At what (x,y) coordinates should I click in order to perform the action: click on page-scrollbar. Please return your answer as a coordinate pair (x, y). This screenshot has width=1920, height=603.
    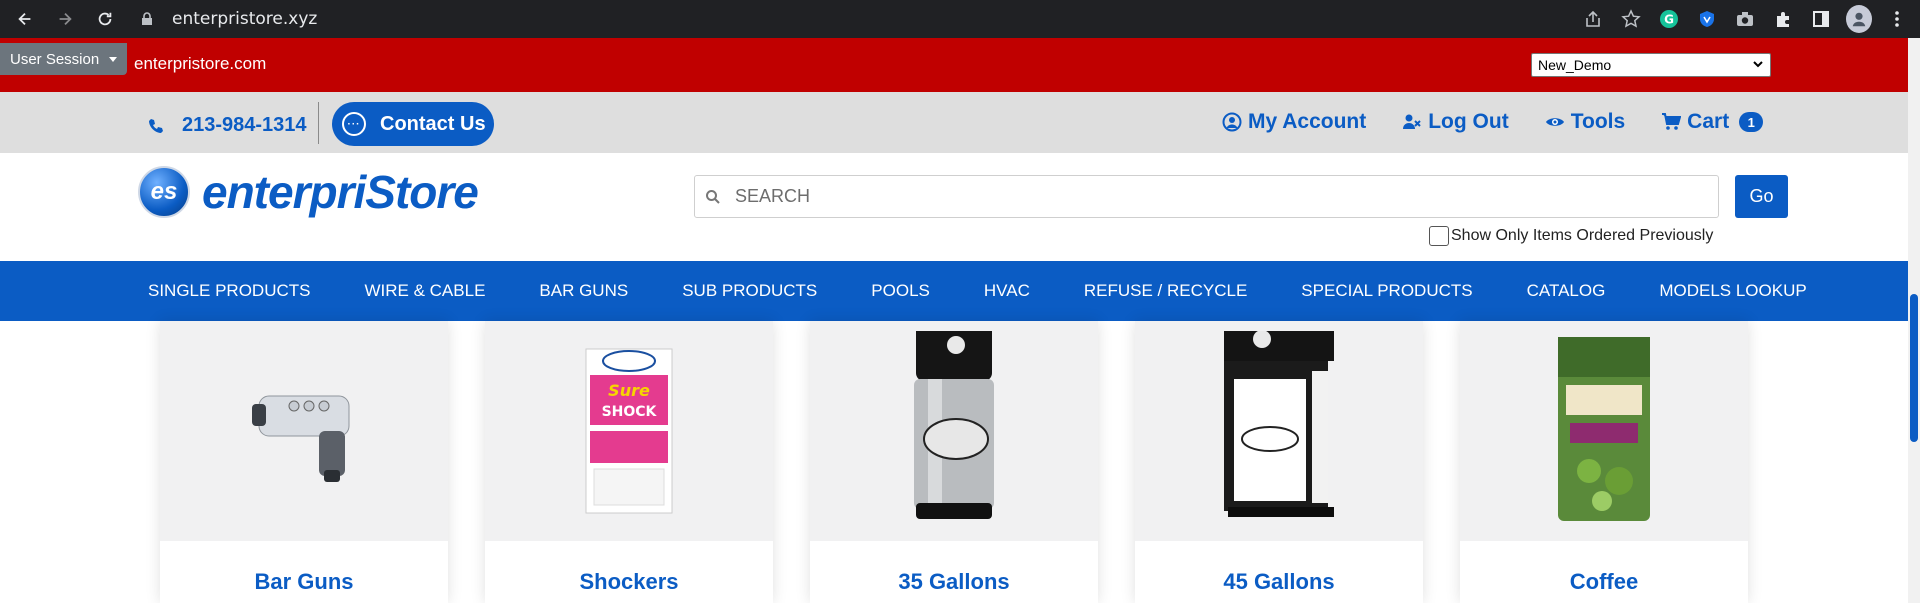
    Looking at the image, I should click on (1914, 320).